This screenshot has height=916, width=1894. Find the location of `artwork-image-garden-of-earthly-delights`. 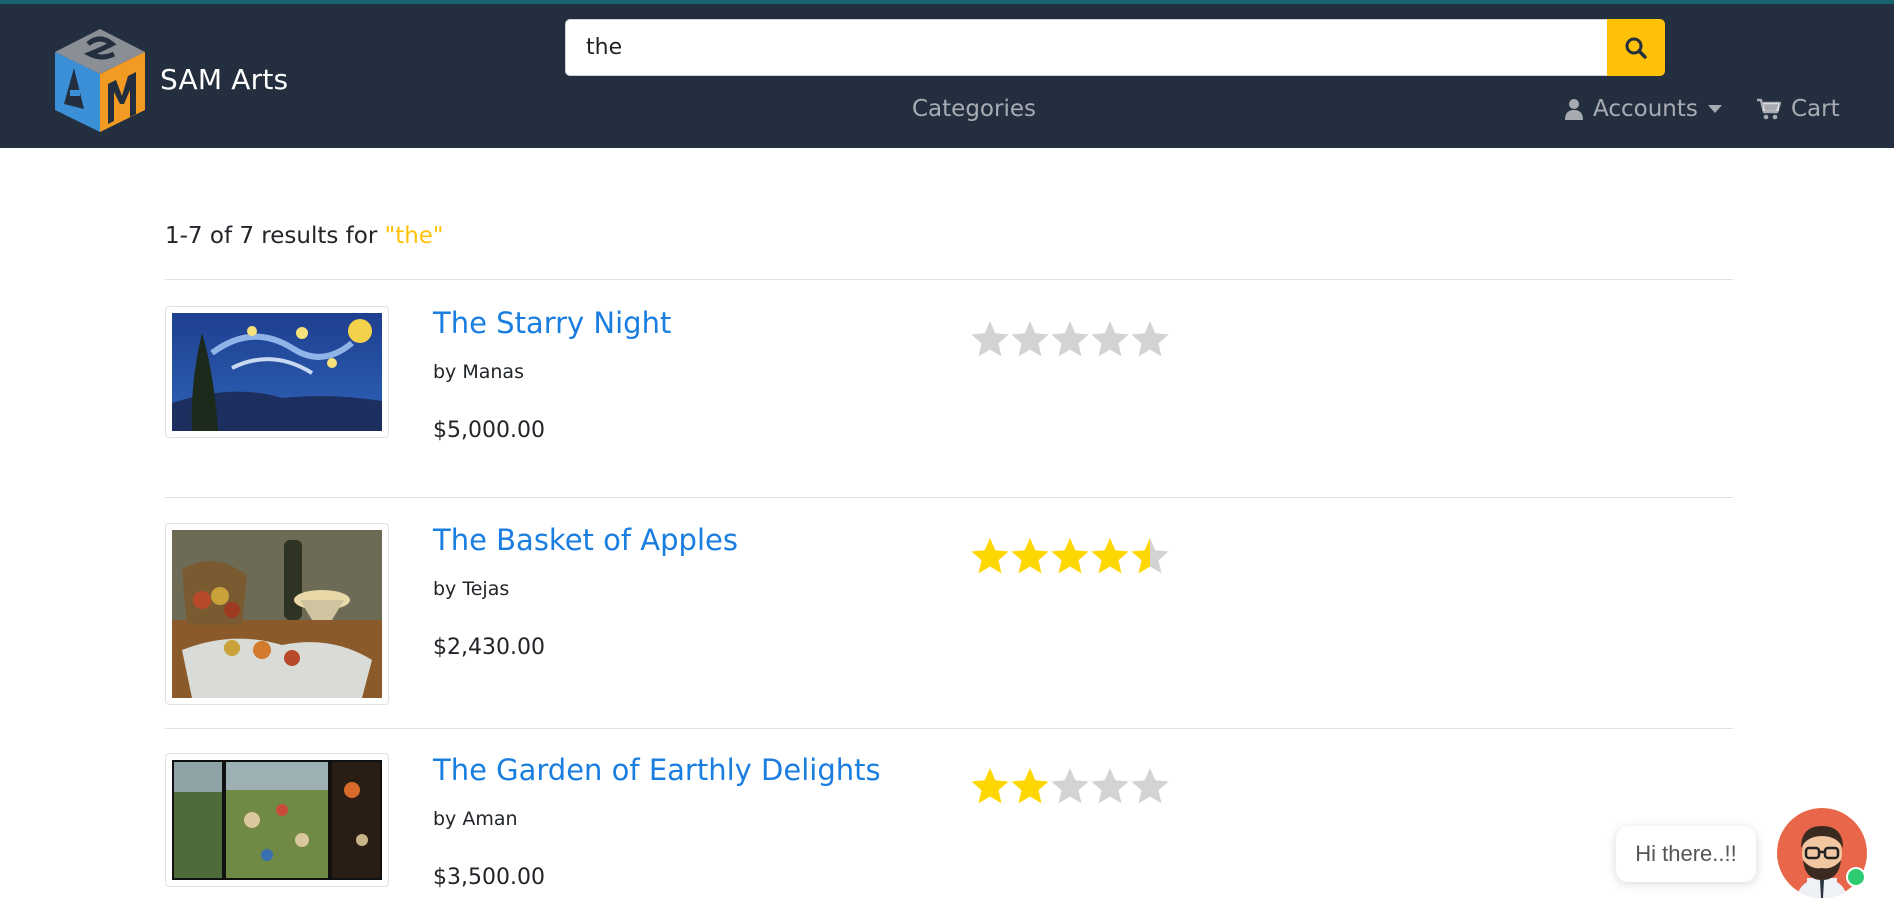

artwork-image-garden-of-earthly-delights is located at coordinates (277, 820).